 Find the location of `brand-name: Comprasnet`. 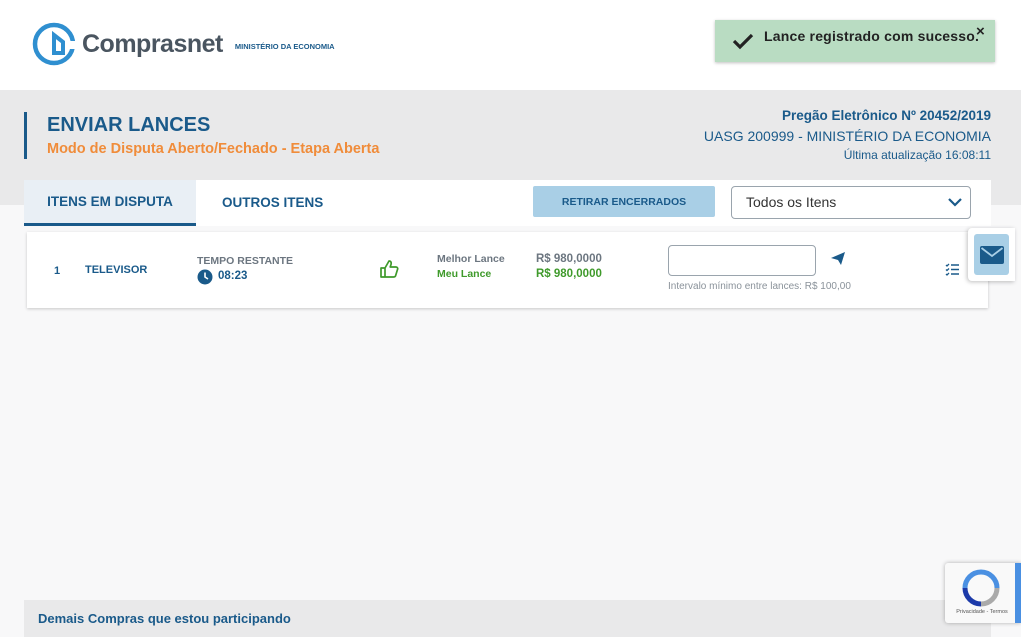

brand-name: Comprasnet is located at coordinates (152, 43).